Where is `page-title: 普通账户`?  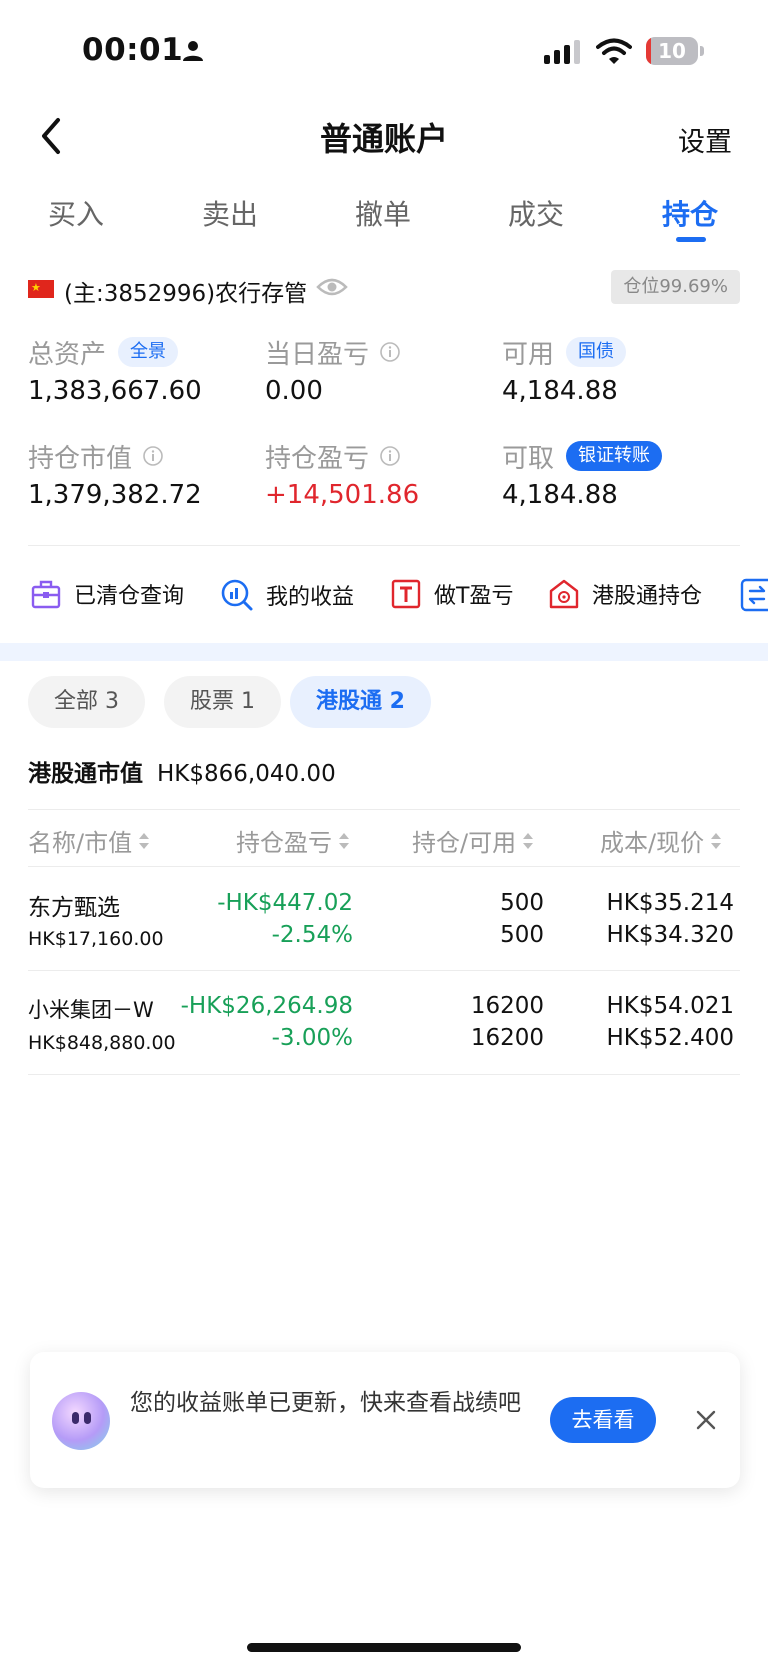
page-title: 普通账户 is located at coordinates (383, 139).